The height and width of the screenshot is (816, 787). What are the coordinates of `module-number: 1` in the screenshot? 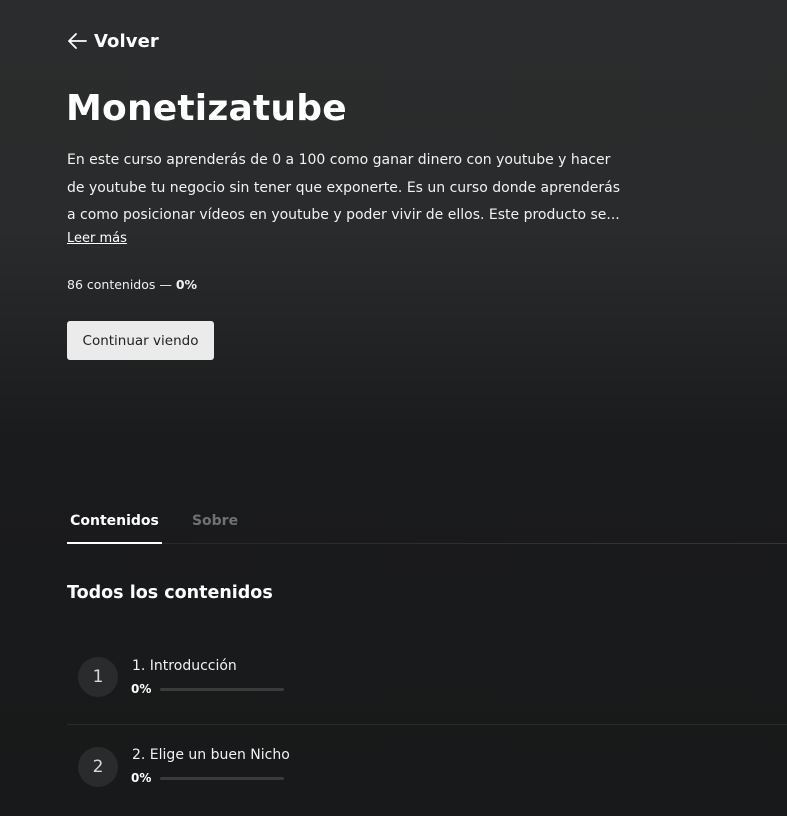 It's located at (98, 677).